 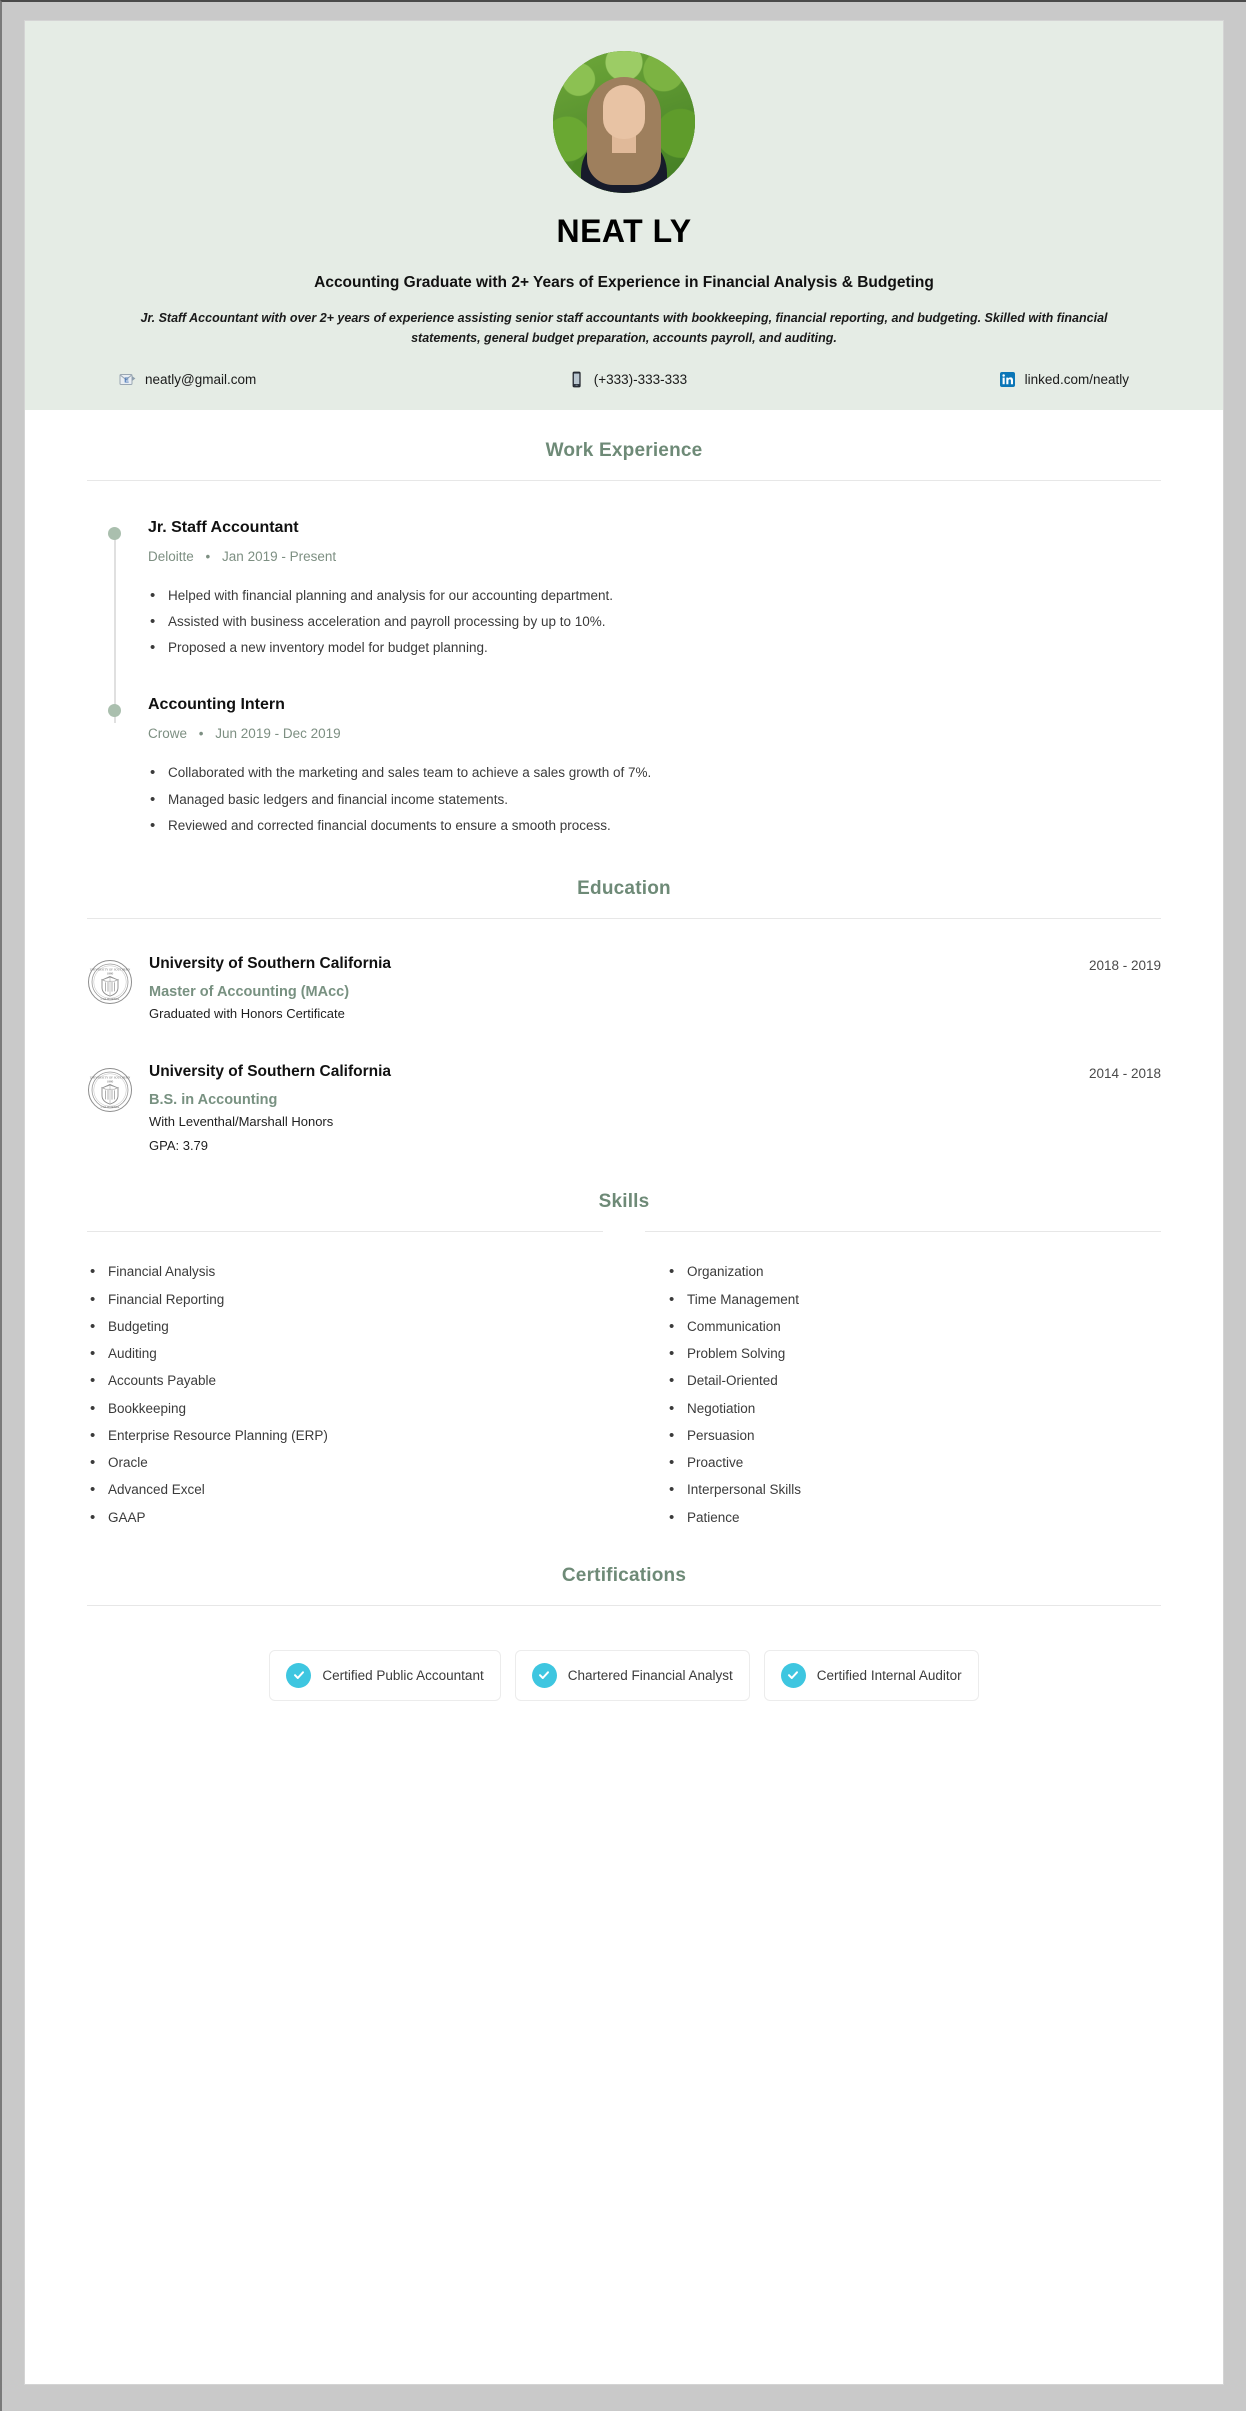 What do you see at coordinates (247, 1013) in the screenshot?
I see `education-note: Graduated with Honors Certificate` at bounding box center [247, 1013].